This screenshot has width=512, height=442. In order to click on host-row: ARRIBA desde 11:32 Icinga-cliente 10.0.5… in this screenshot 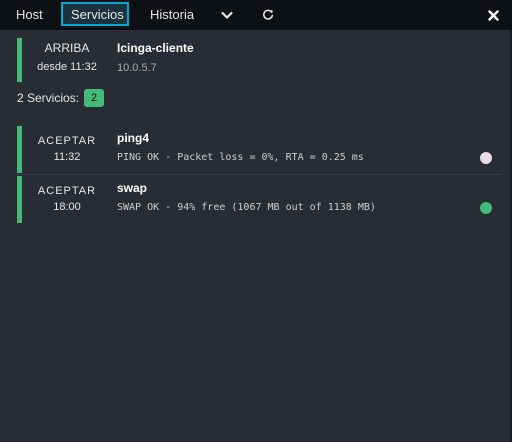, I will do `click(262, 60)`.